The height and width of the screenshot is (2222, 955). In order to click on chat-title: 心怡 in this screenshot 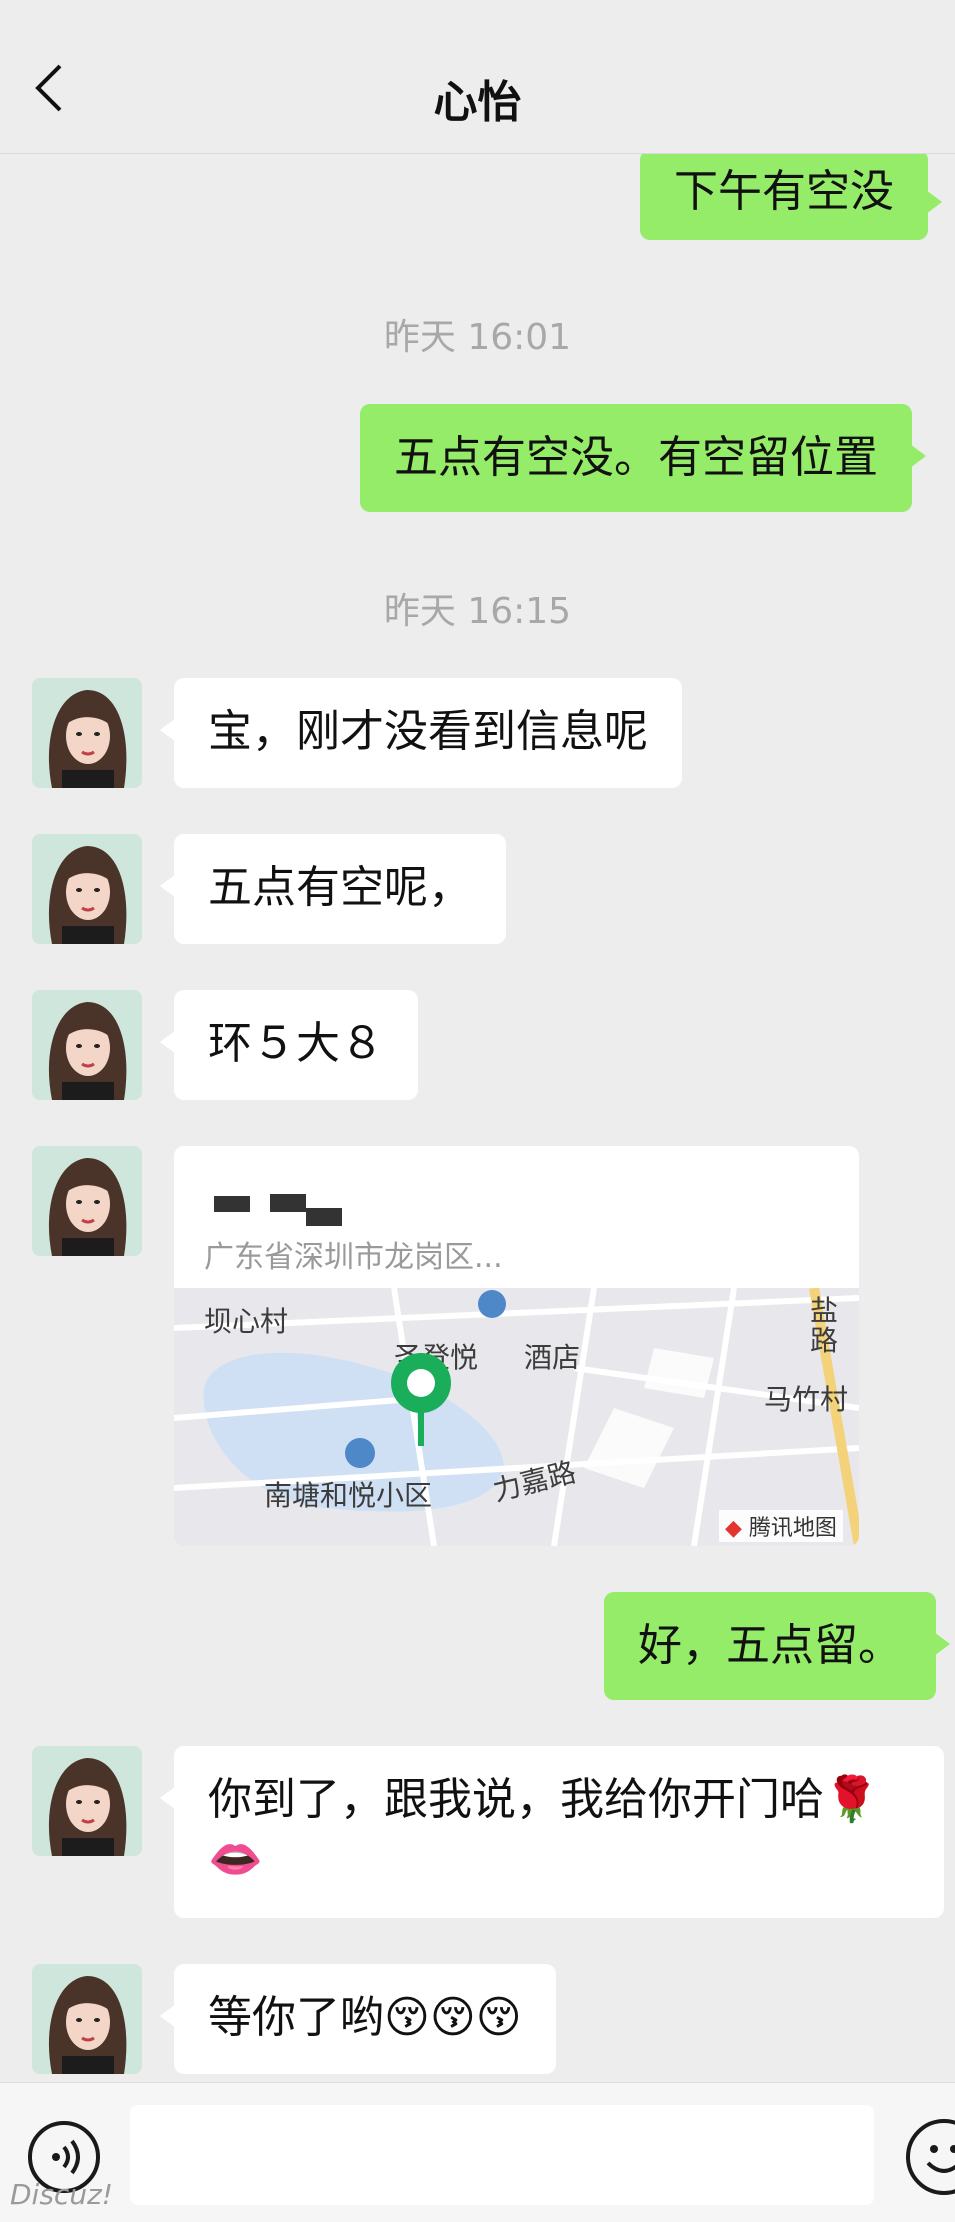, I will do `click(477, 102)`.